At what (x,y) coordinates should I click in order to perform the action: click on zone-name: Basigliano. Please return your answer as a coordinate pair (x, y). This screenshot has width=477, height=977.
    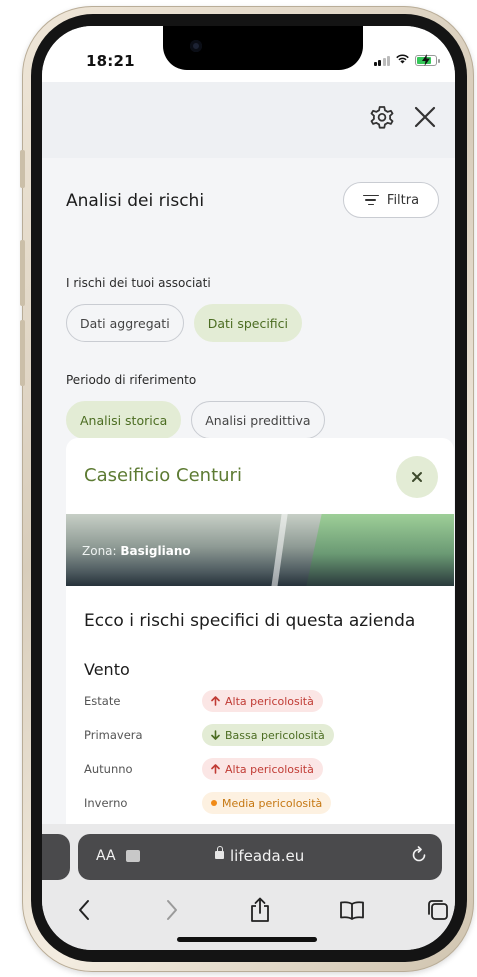
    Looking at the image, I should click on (155, 551).